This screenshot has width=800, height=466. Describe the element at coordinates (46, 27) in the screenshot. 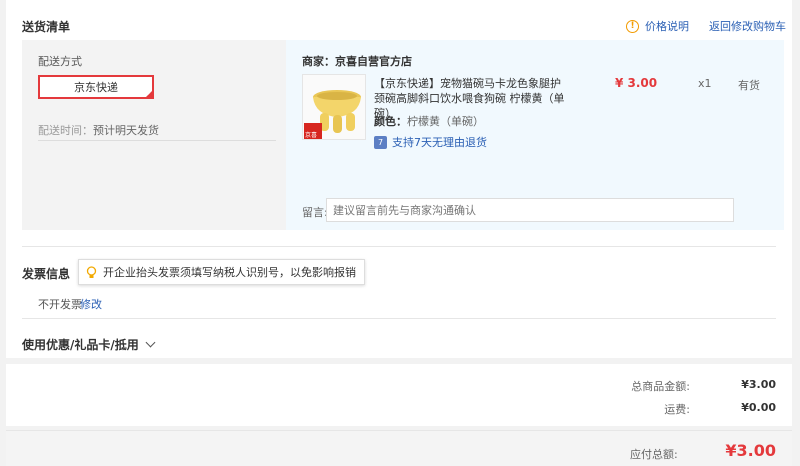

I see `section-title: 送货清单` at that location.